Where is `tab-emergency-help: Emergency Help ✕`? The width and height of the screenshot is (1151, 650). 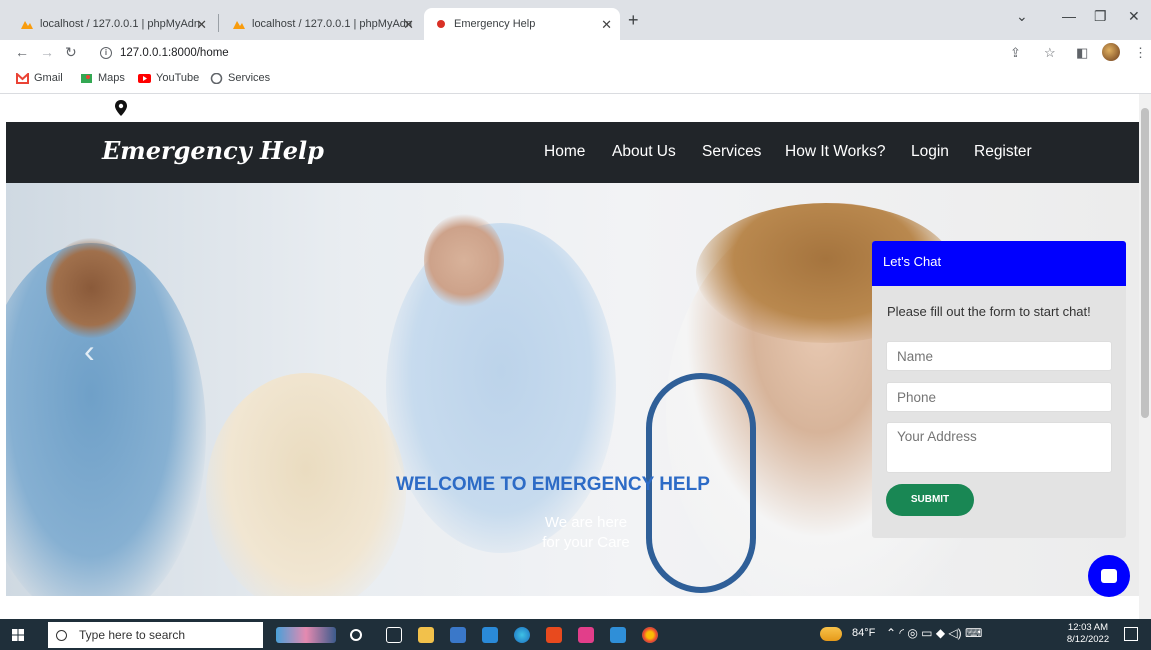 tab-emergency-help: Emergency Help ✕ is located at coordinates (522, 24).